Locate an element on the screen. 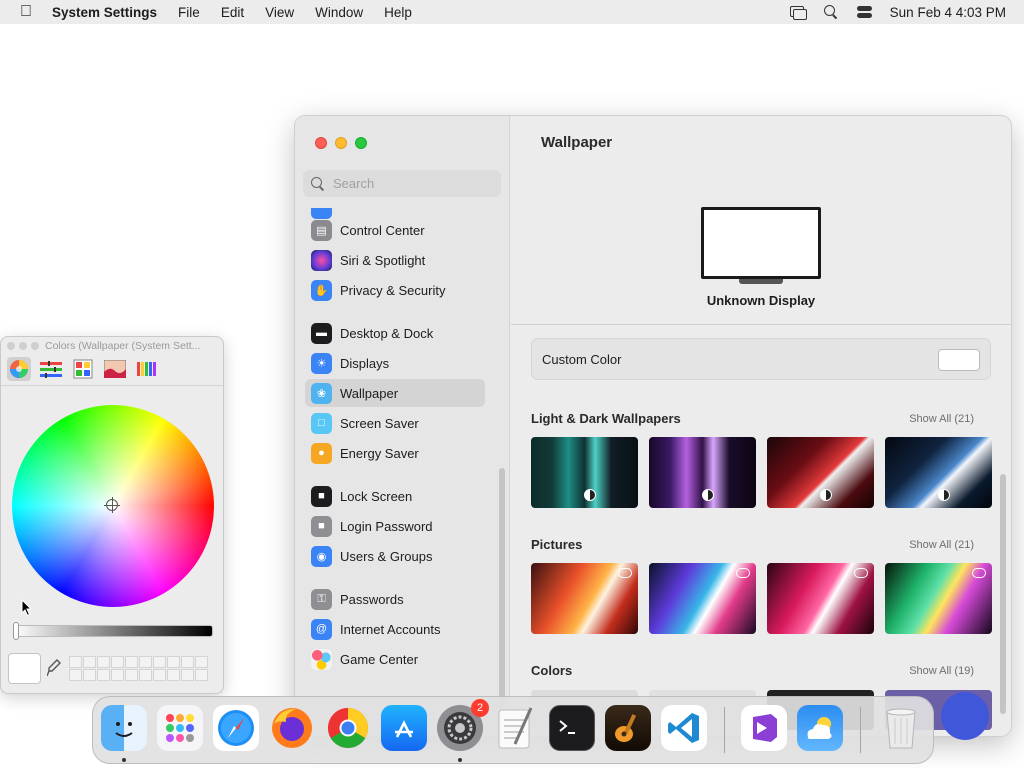 The width and height of the screenshot is (1024, 768). show-all-pictures: Show All (21) is located at coordinates (941, 545).